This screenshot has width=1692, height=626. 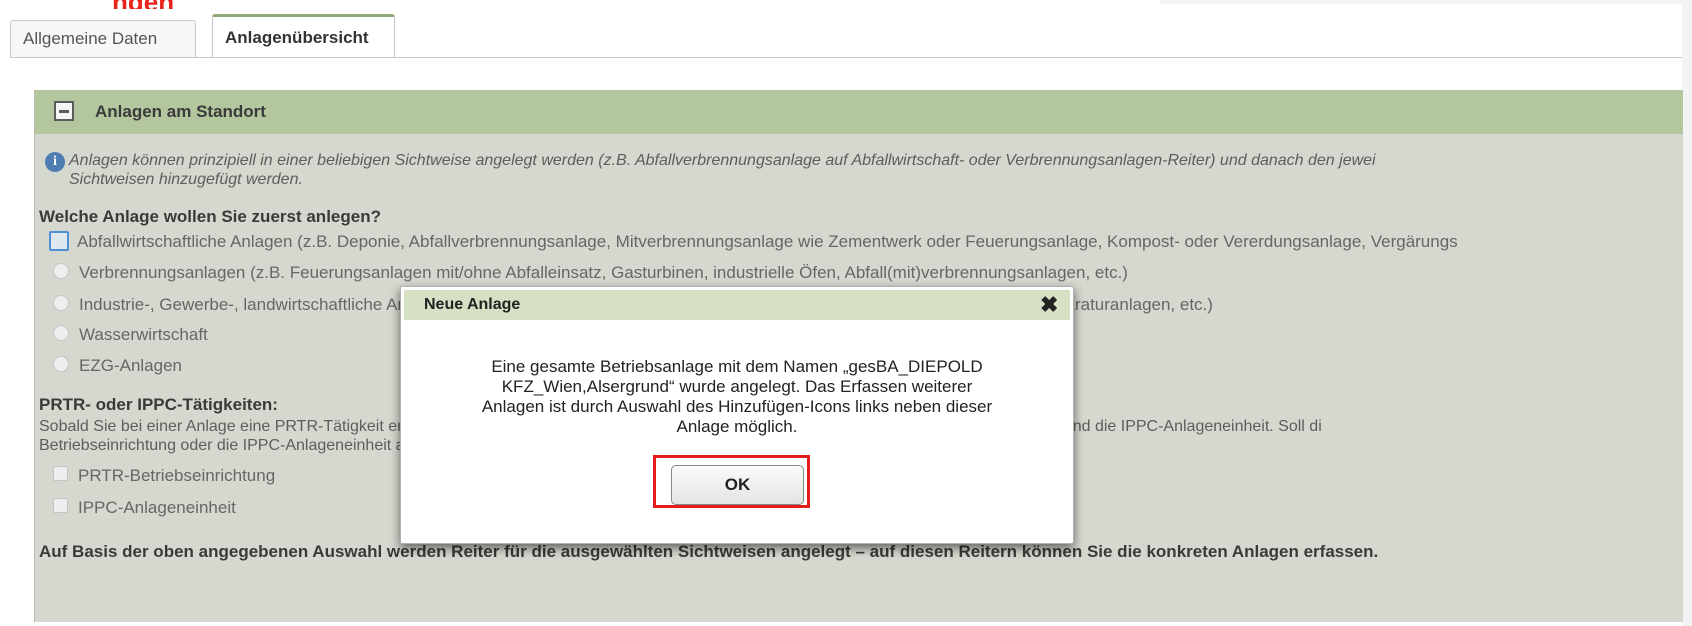 What do you see at coordinates (103, 38) in the screenshot?
I see `tab-allgemeine-daten: Allgemeine Daten` at bounding box center [103, 38].